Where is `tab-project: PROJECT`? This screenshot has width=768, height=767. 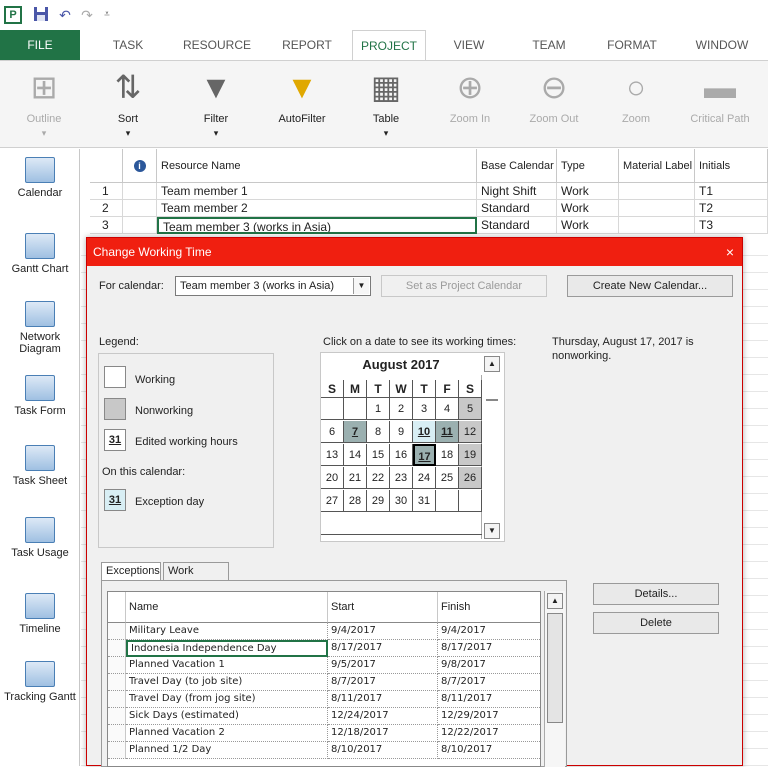
tab-project: PROJECT is located at coordinates (389, 45).